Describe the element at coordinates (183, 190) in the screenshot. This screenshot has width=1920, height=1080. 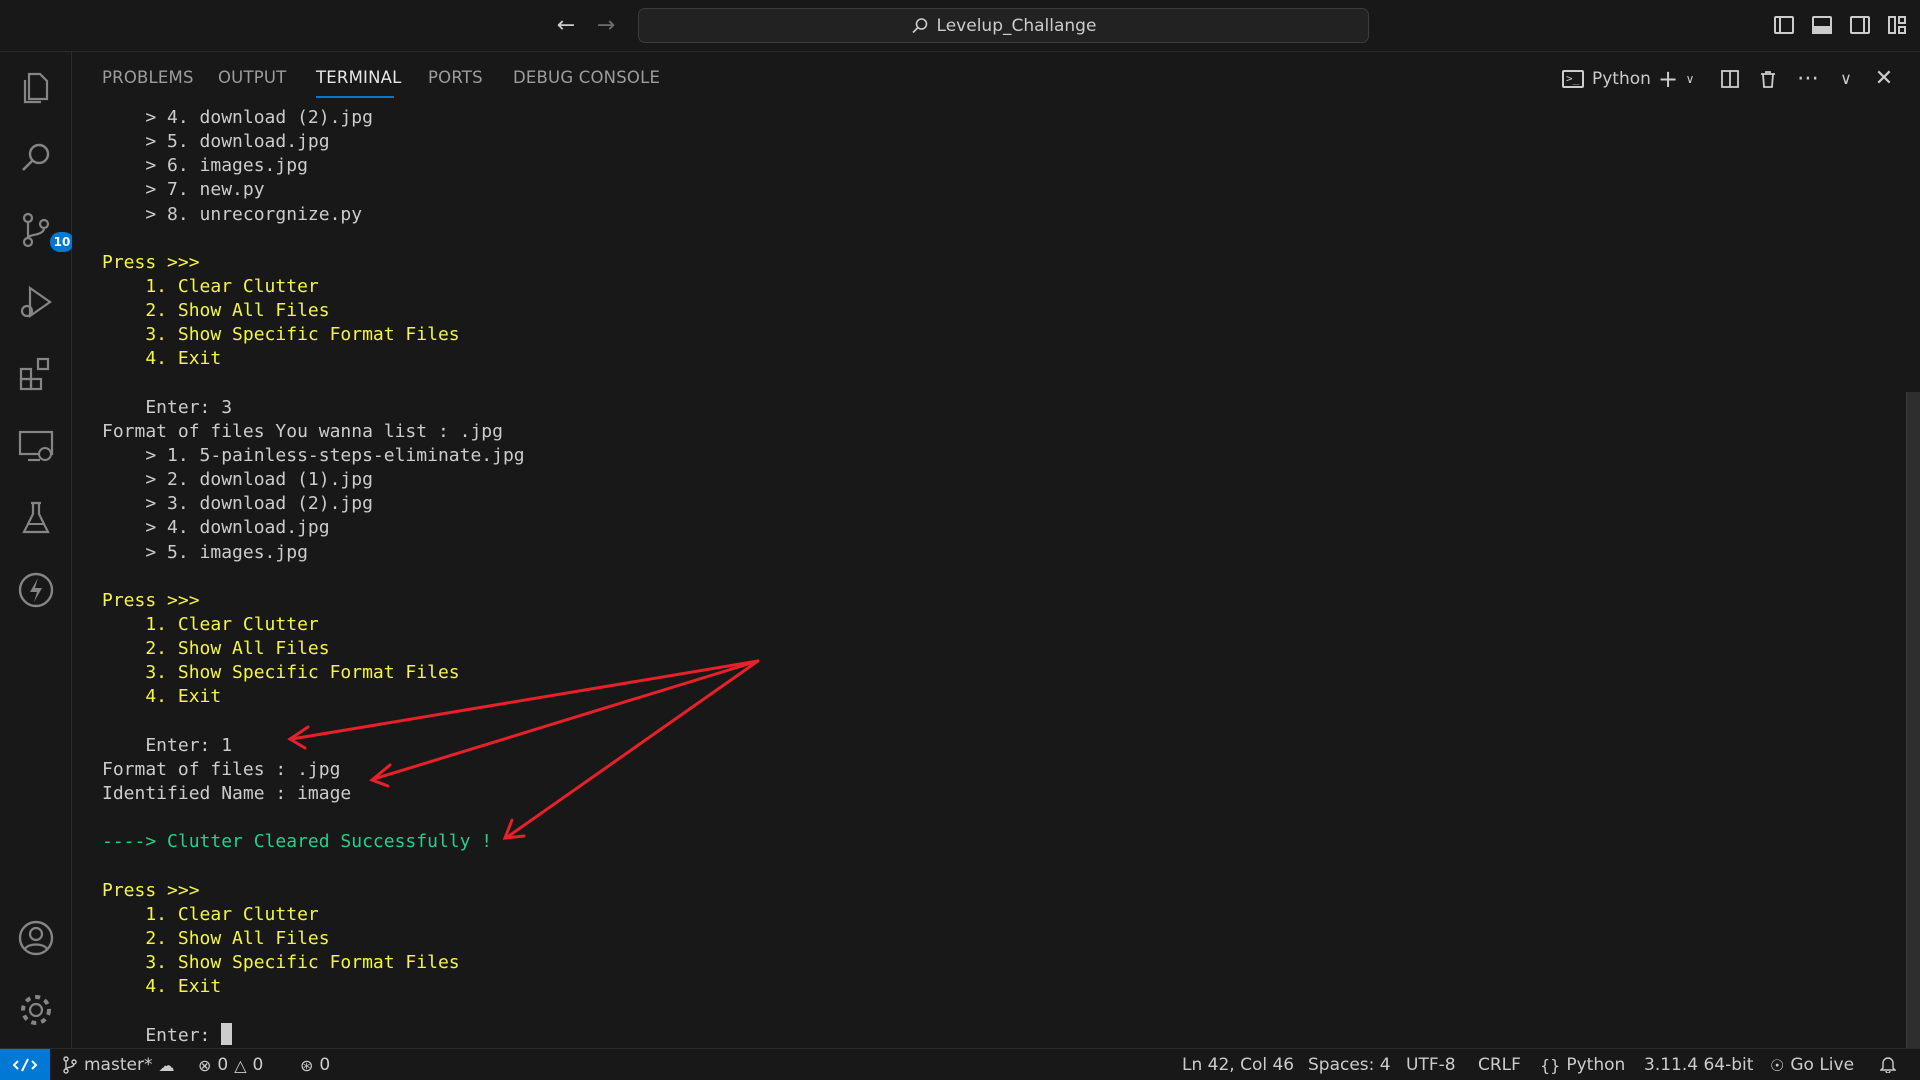
I see `terminal-line: > 7. new.py` at that location.